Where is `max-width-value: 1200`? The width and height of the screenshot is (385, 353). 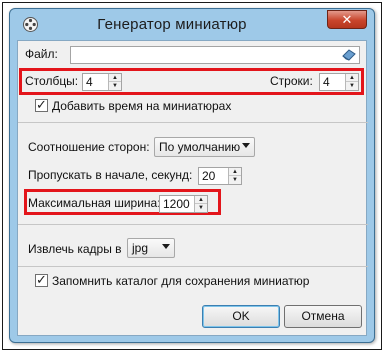
max-width-value: 1200 is located at coordinates (176, 204).